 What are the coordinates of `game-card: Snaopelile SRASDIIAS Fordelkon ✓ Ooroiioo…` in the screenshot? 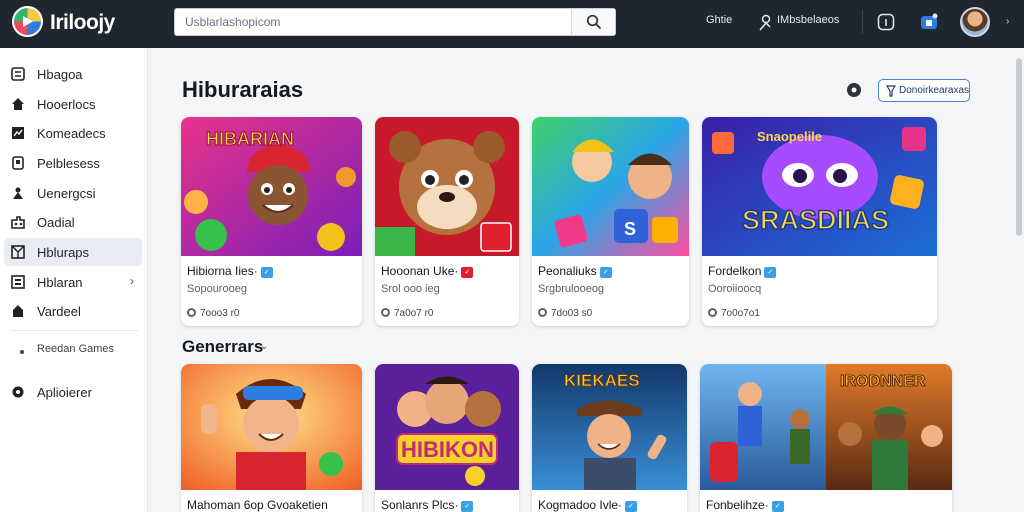 It's located at (819, 221).